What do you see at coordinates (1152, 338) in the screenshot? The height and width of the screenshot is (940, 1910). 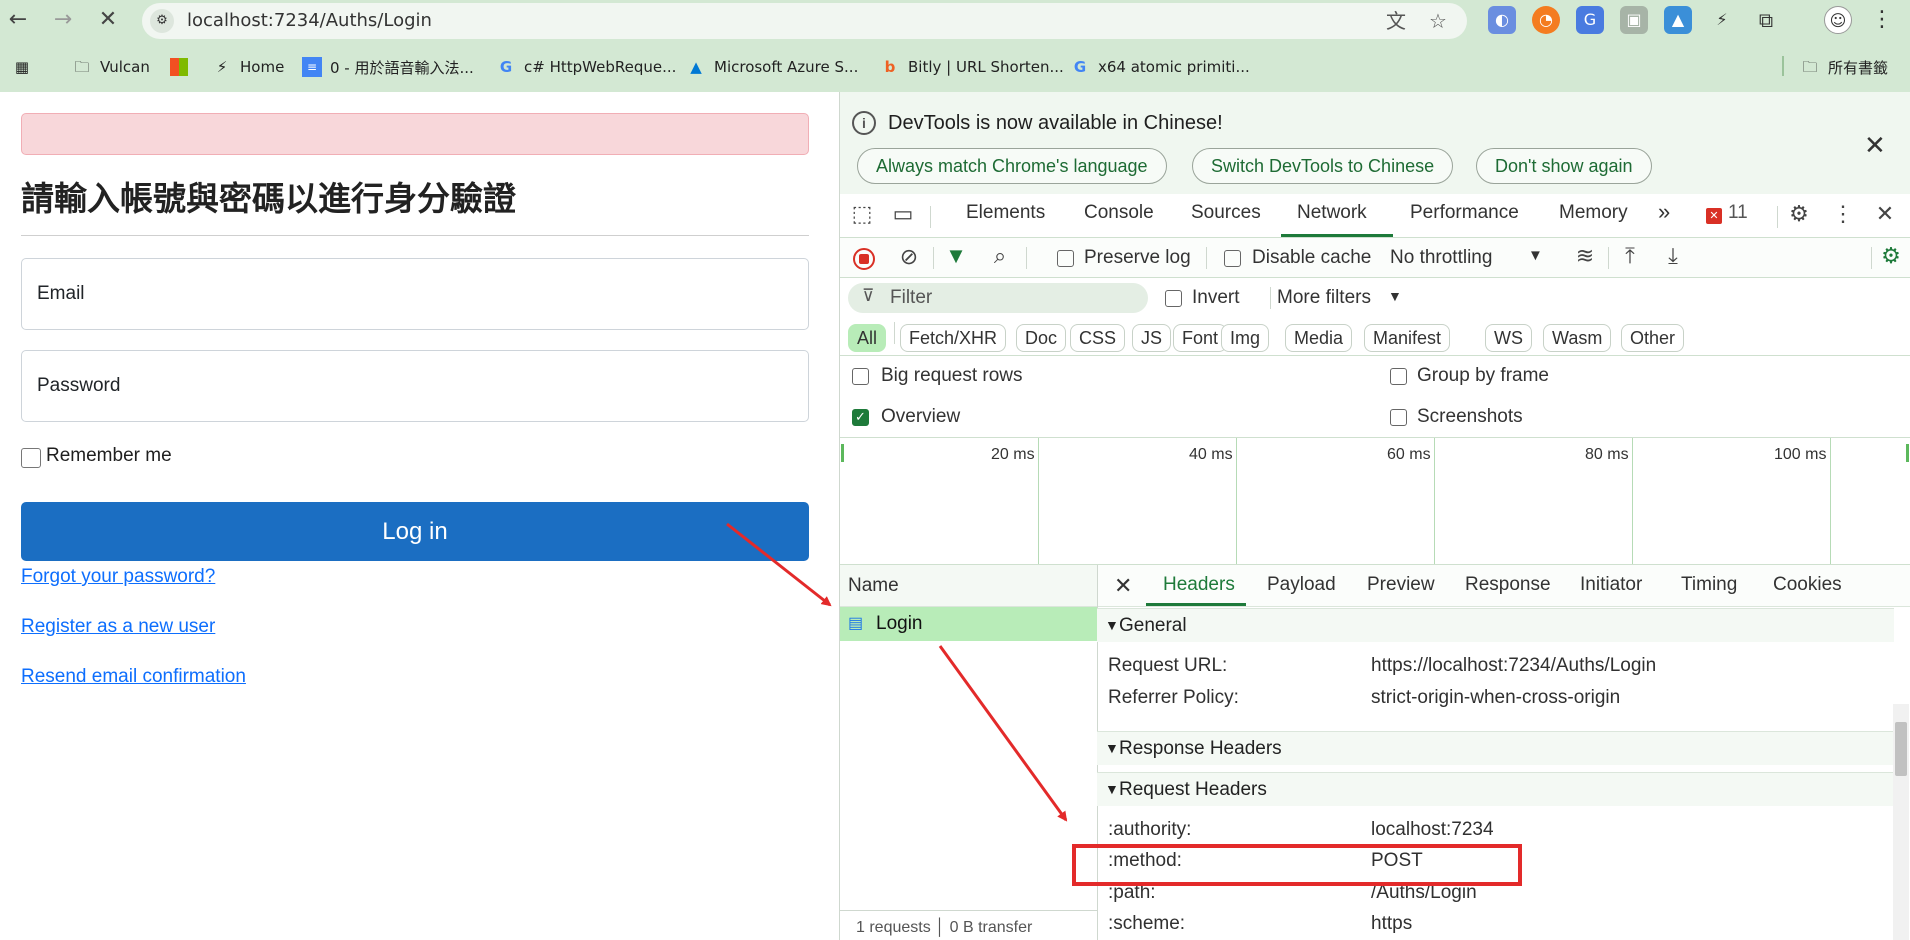 I see `type-filter-chip: JS` at bounding box center [1152, 338].